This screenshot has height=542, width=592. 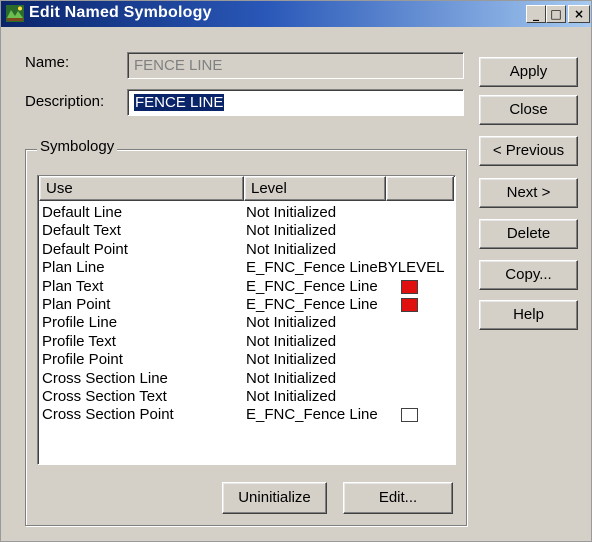 What do you see at coordinates (80, 323) in the screenshot?
I see `row-use: Profile Line` at bounding box center [80, 323].